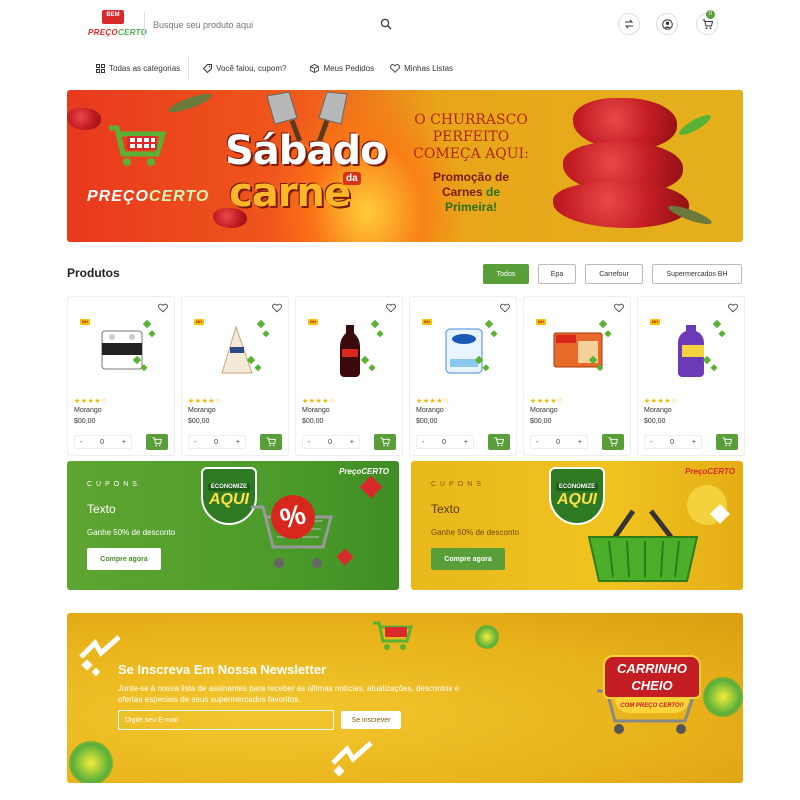 Image resolution: width=800 pixels, height=800 pixels. What do you see at coordinates (371, 720) in the screenshot?
I see `subscribe-button: Se inscrever` at bounding box center [371, 720].